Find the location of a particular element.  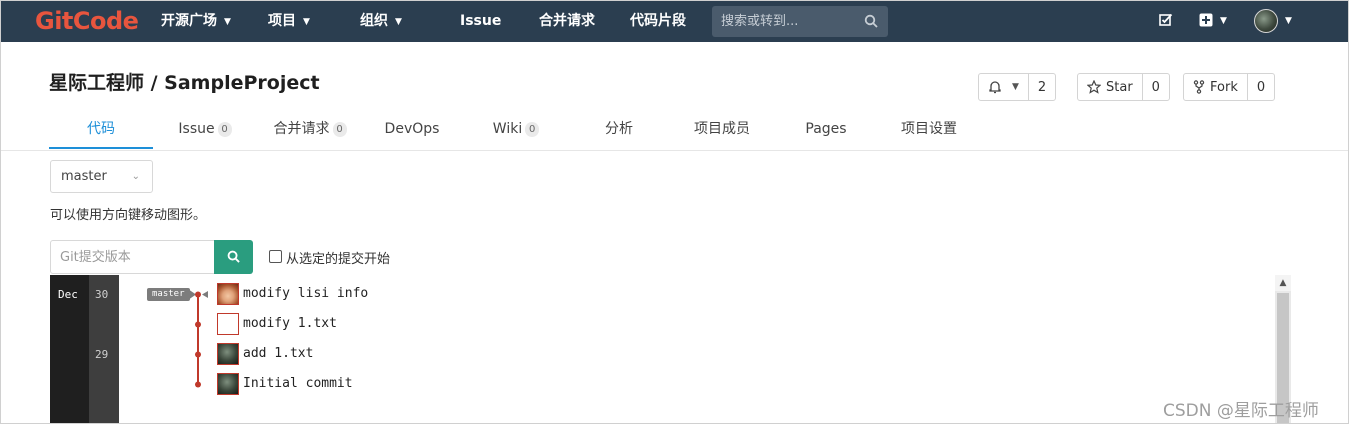

wiki-count-badge: 0 is located at coordinates (532, 129).